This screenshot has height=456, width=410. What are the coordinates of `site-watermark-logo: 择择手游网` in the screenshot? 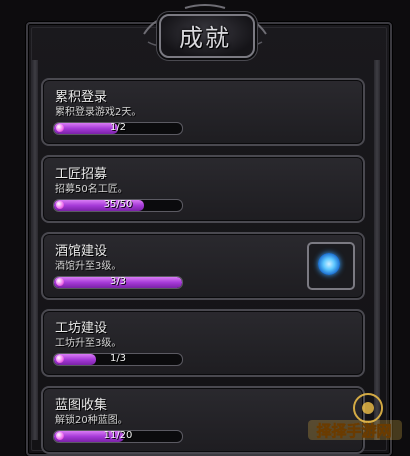 It's located at (355, 416).